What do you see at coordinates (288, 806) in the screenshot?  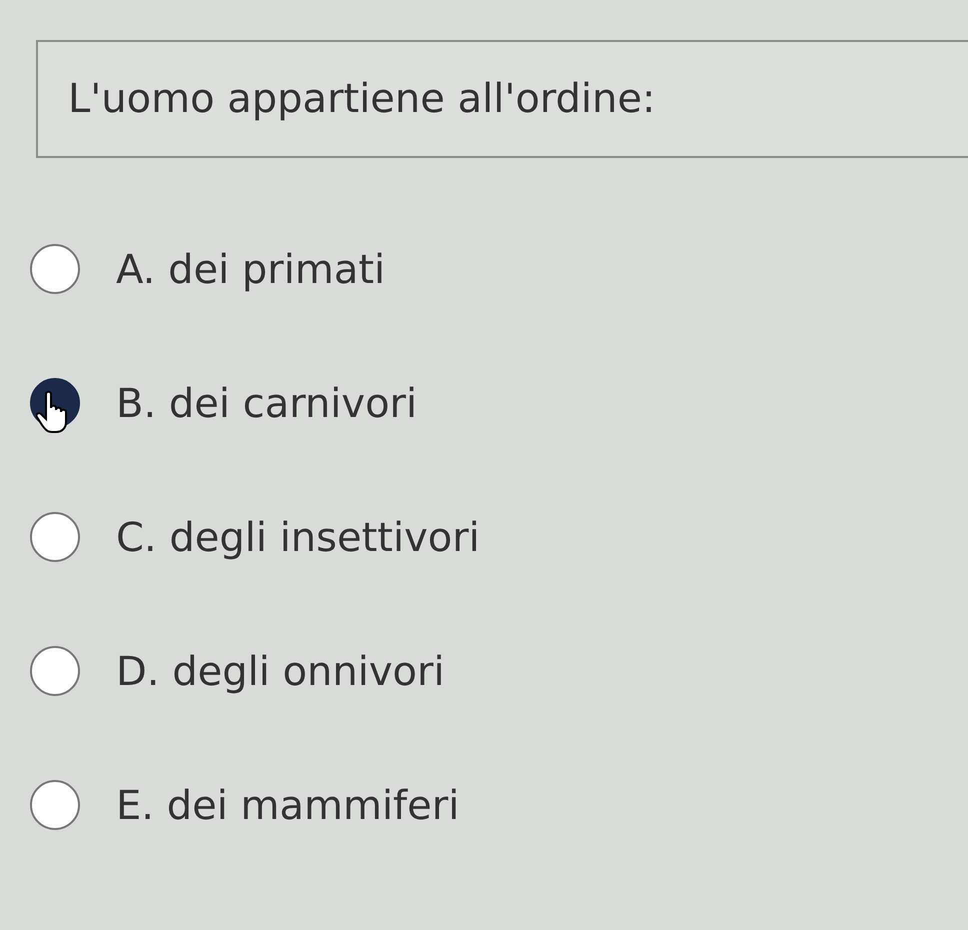 I see `option-label: E. dei mammiferi` at bounding box center [288, 806].